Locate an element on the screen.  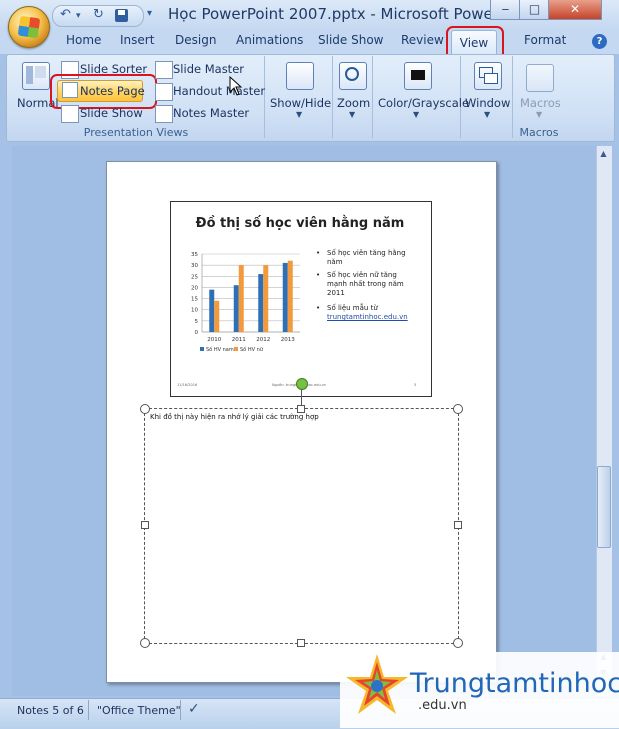
x-tick-label: 2012 is located at coordinates (263, 340).